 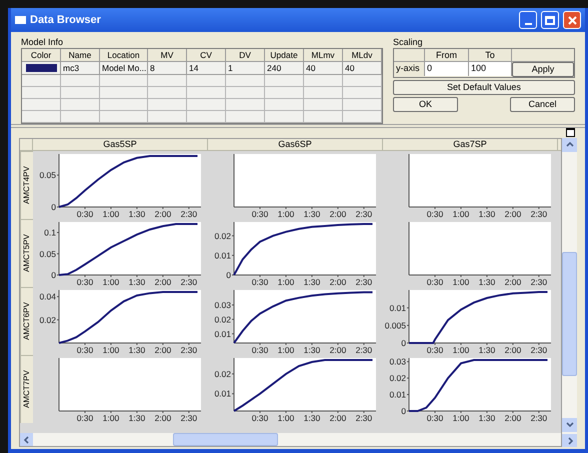 I want to click on column-header: Location, so click(x=124, y=55).